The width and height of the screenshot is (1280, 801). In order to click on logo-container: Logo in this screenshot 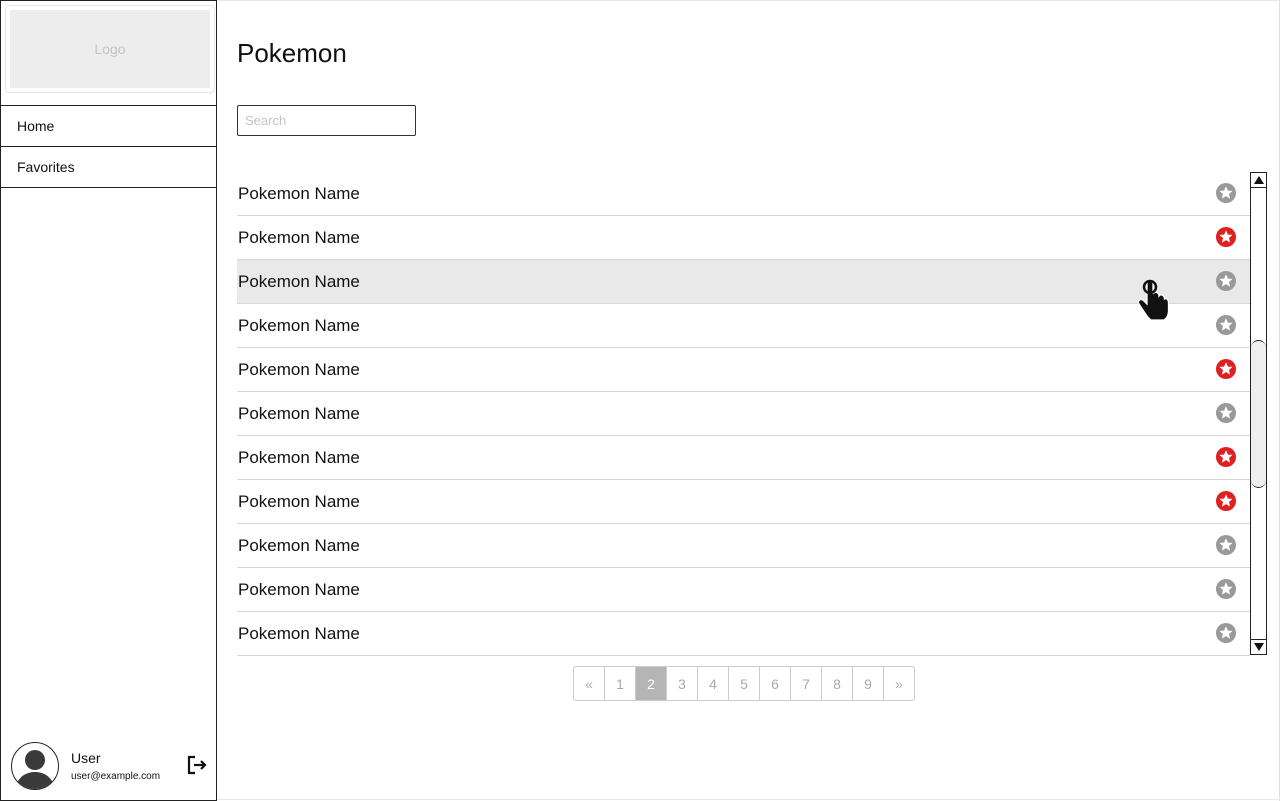, I will do `click(110, 49)`.